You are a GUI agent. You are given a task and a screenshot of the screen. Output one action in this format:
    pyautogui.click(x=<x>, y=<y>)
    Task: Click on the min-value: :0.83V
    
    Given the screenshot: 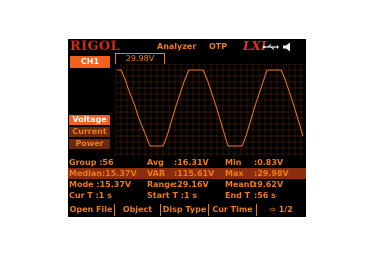 What is the action you would take?
    pyautogui.click(x=269, y=162)
    